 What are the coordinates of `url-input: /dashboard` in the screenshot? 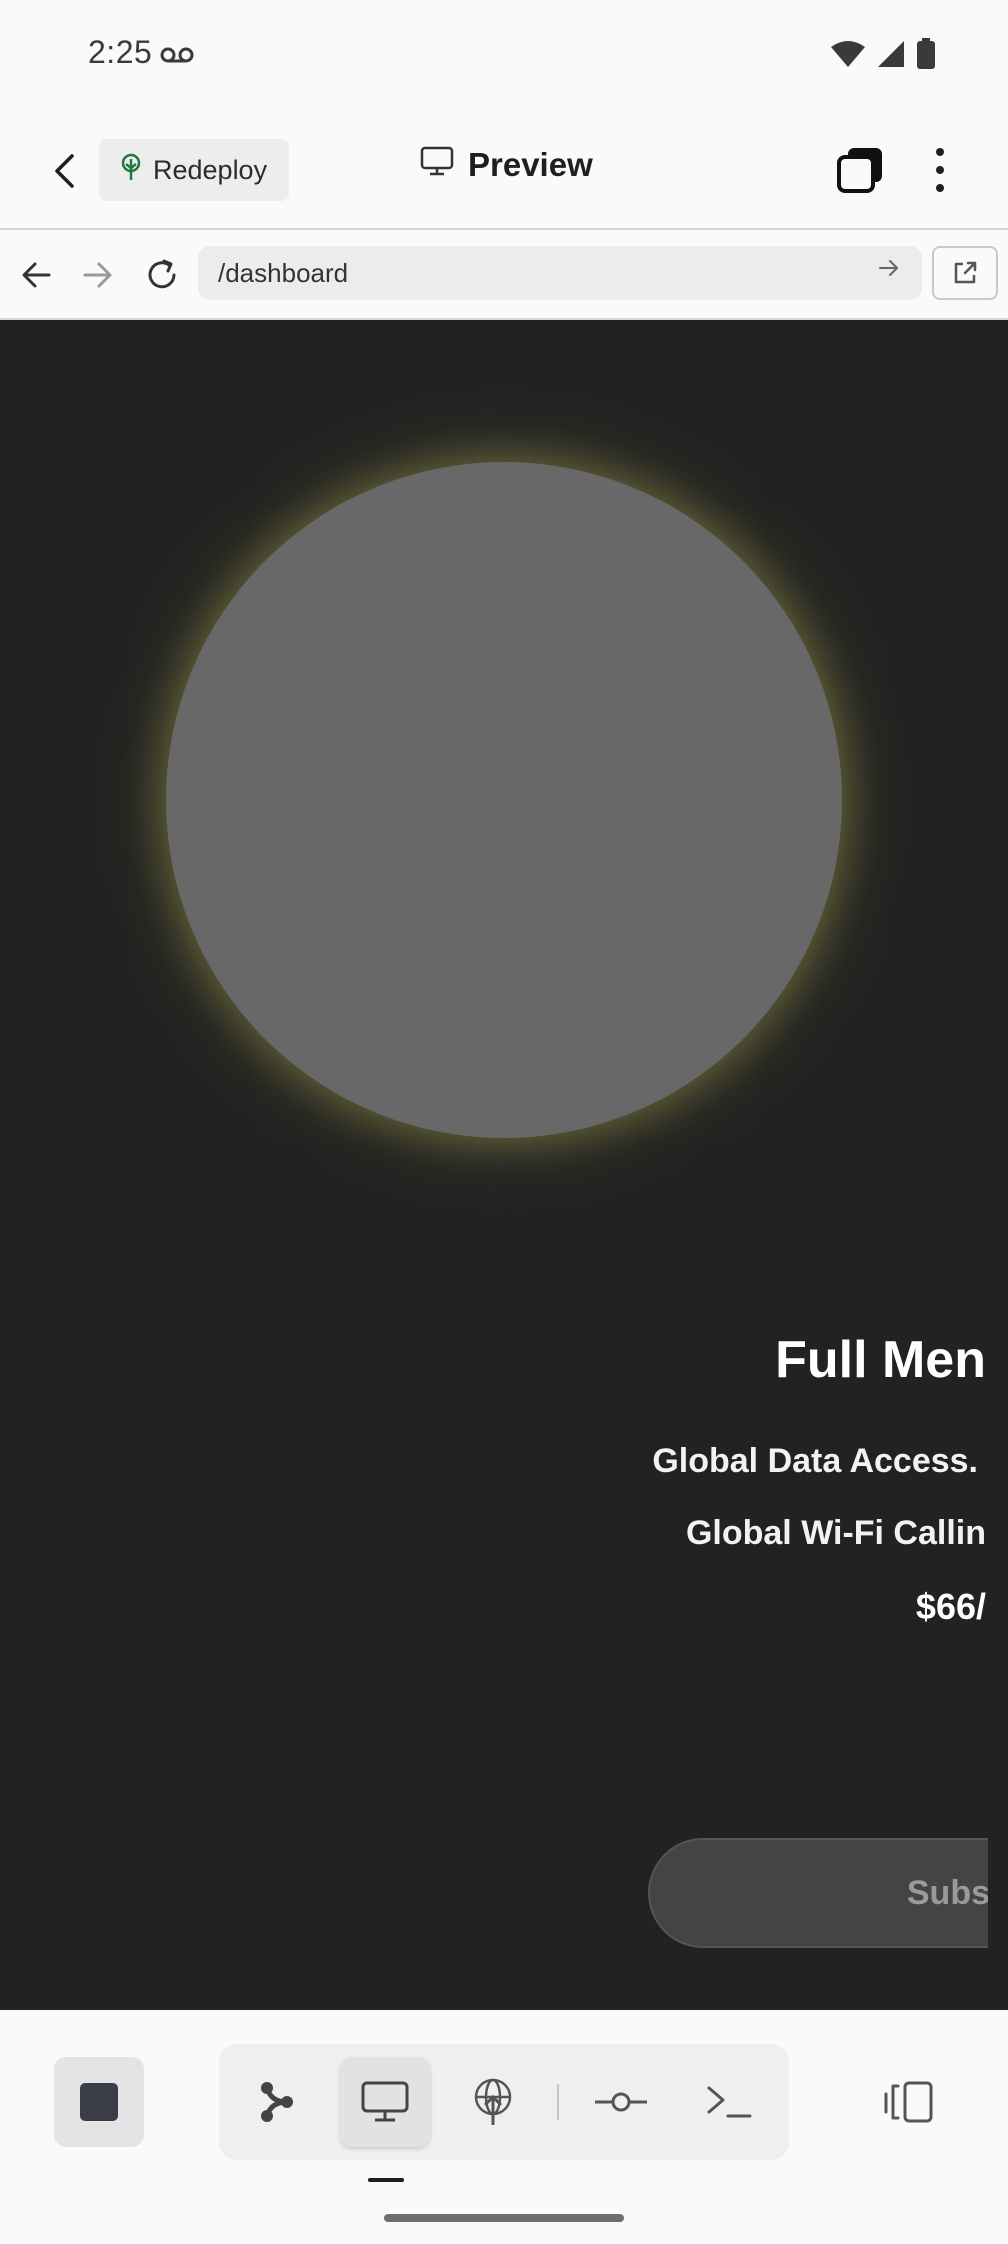 It's located at (560, 273).